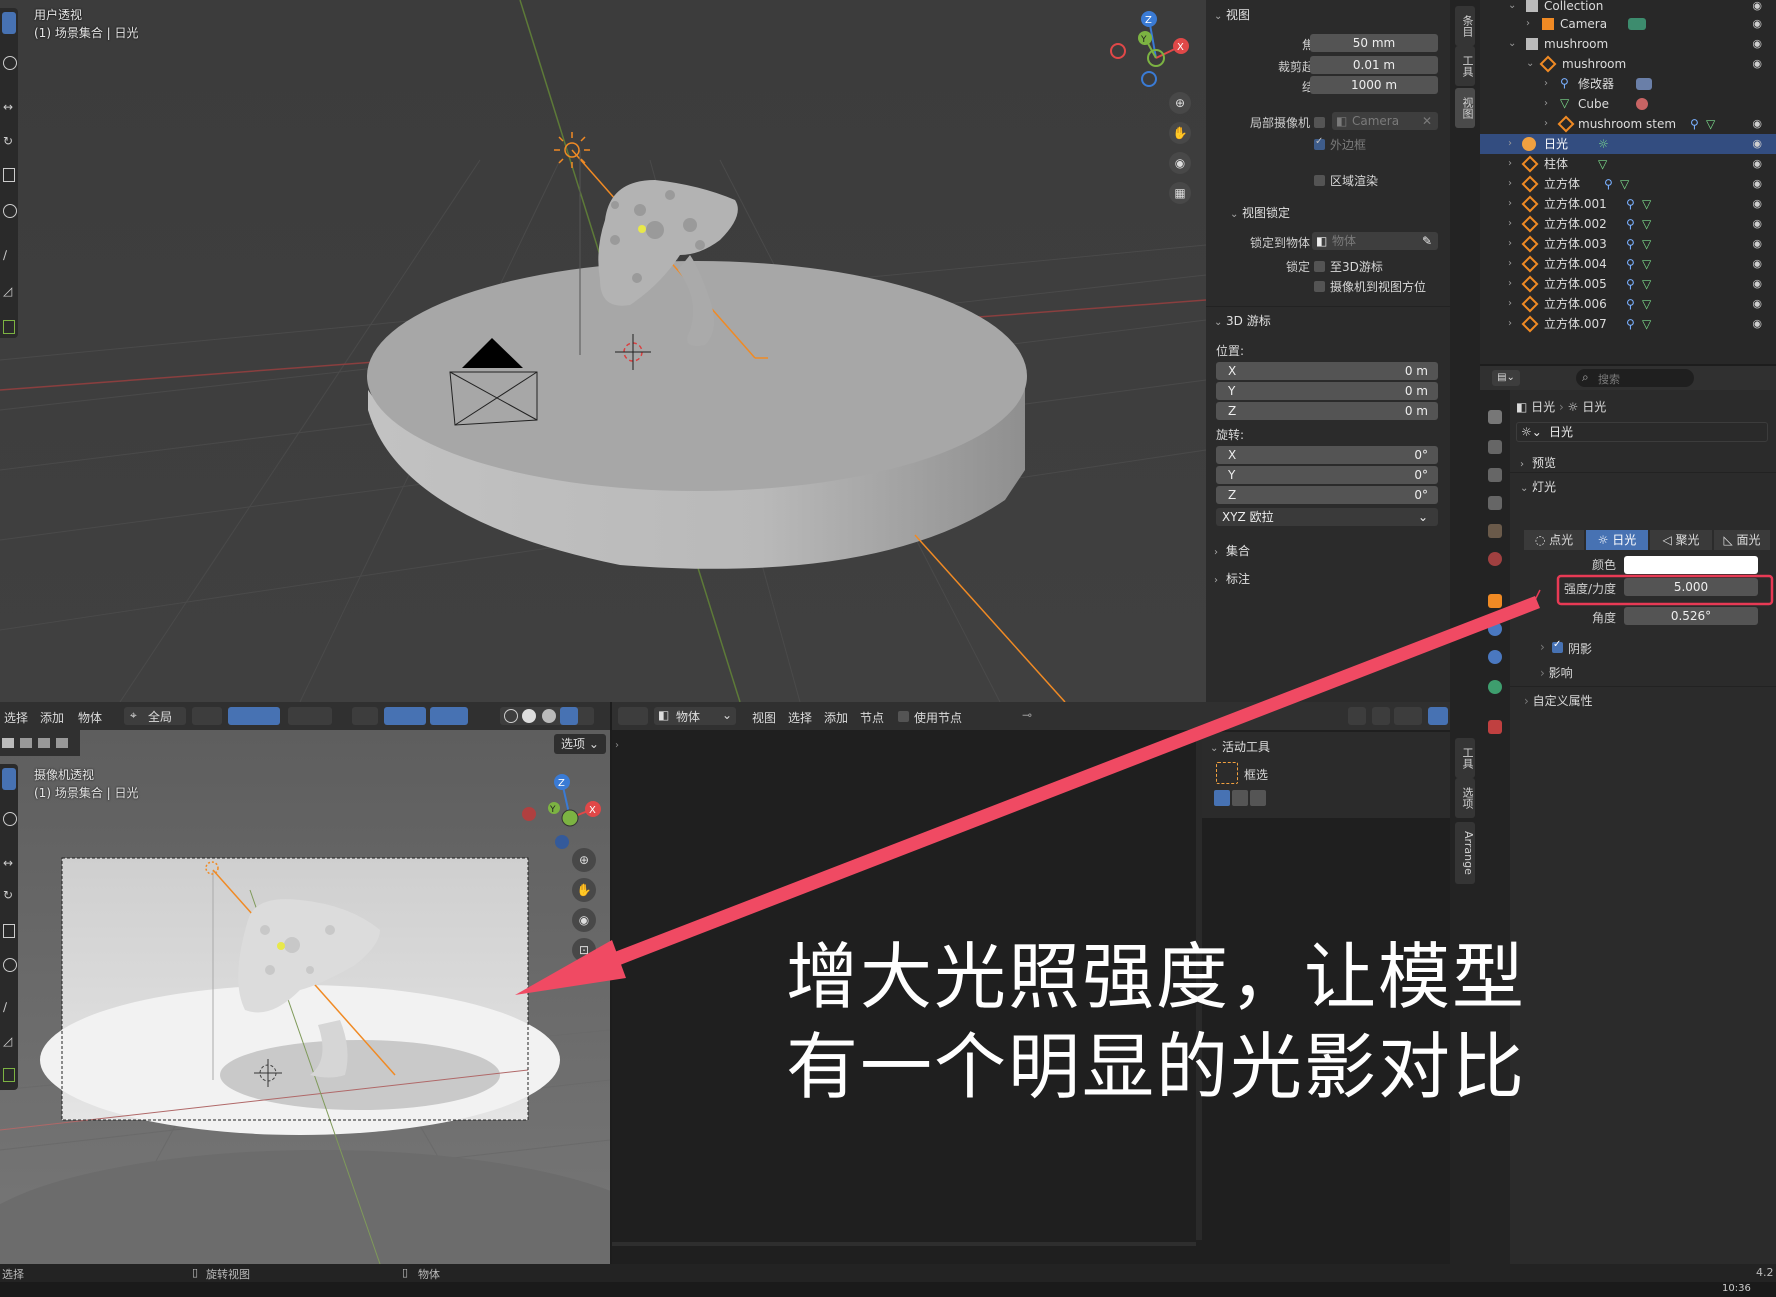  I want to click on color-swatch, so click(1691, 565).